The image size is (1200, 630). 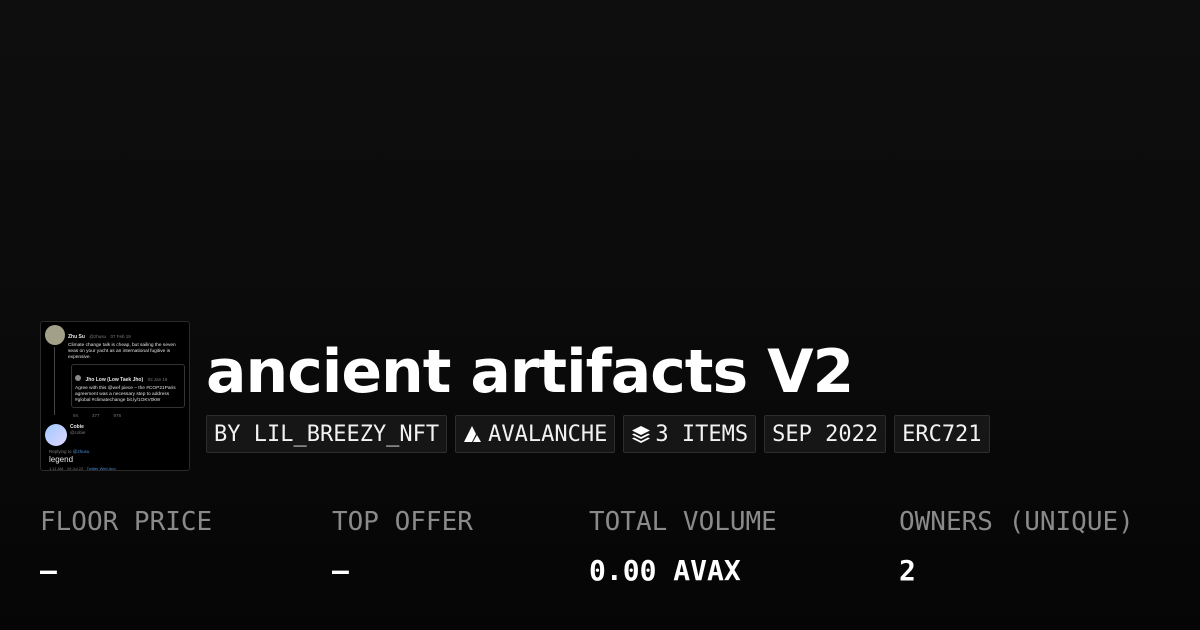 What do you see at coordinates (340, 570) in the screenshot?
I see `top-offer-value: –` at bounding box center [340, 570].